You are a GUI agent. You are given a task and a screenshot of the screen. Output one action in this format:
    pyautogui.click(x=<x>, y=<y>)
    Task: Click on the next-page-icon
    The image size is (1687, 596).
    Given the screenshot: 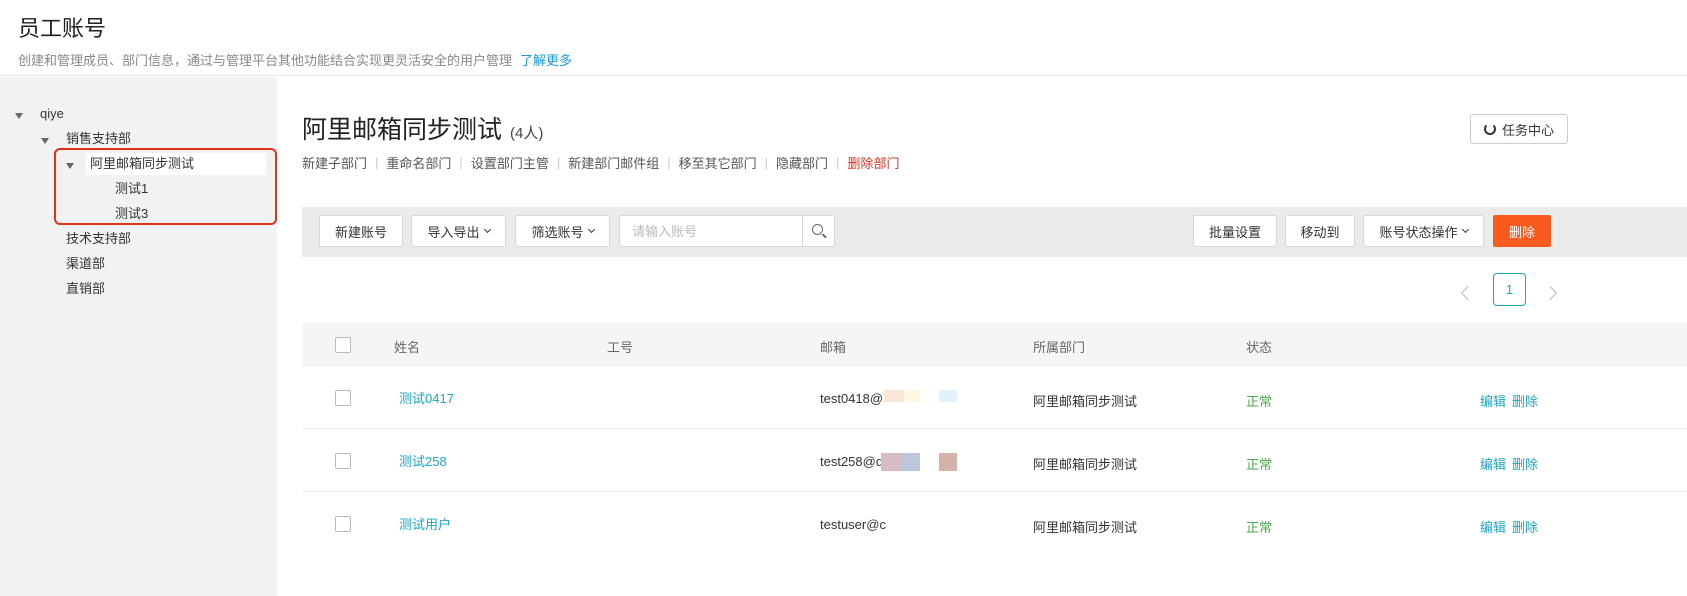 What is the action you would take?
    pyautogui.click(x=1550, y=293)
    